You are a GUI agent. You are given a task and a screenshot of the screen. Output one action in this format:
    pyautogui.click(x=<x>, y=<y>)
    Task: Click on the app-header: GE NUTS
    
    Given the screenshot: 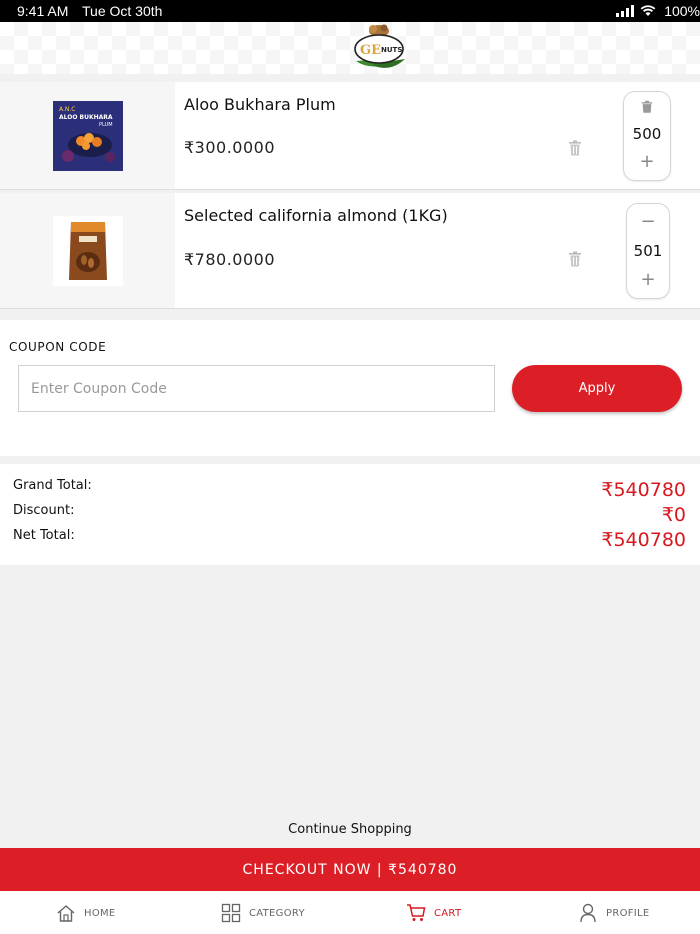 What is the action you would take?
    pyautogui.click(x=350, y=48)
    